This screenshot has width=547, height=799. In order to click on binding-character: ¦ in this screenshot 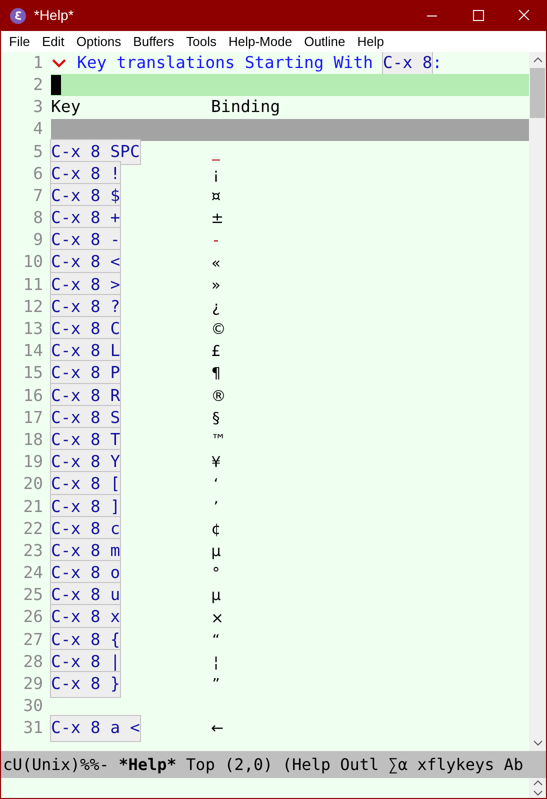, I will do `click(216, 662)`.